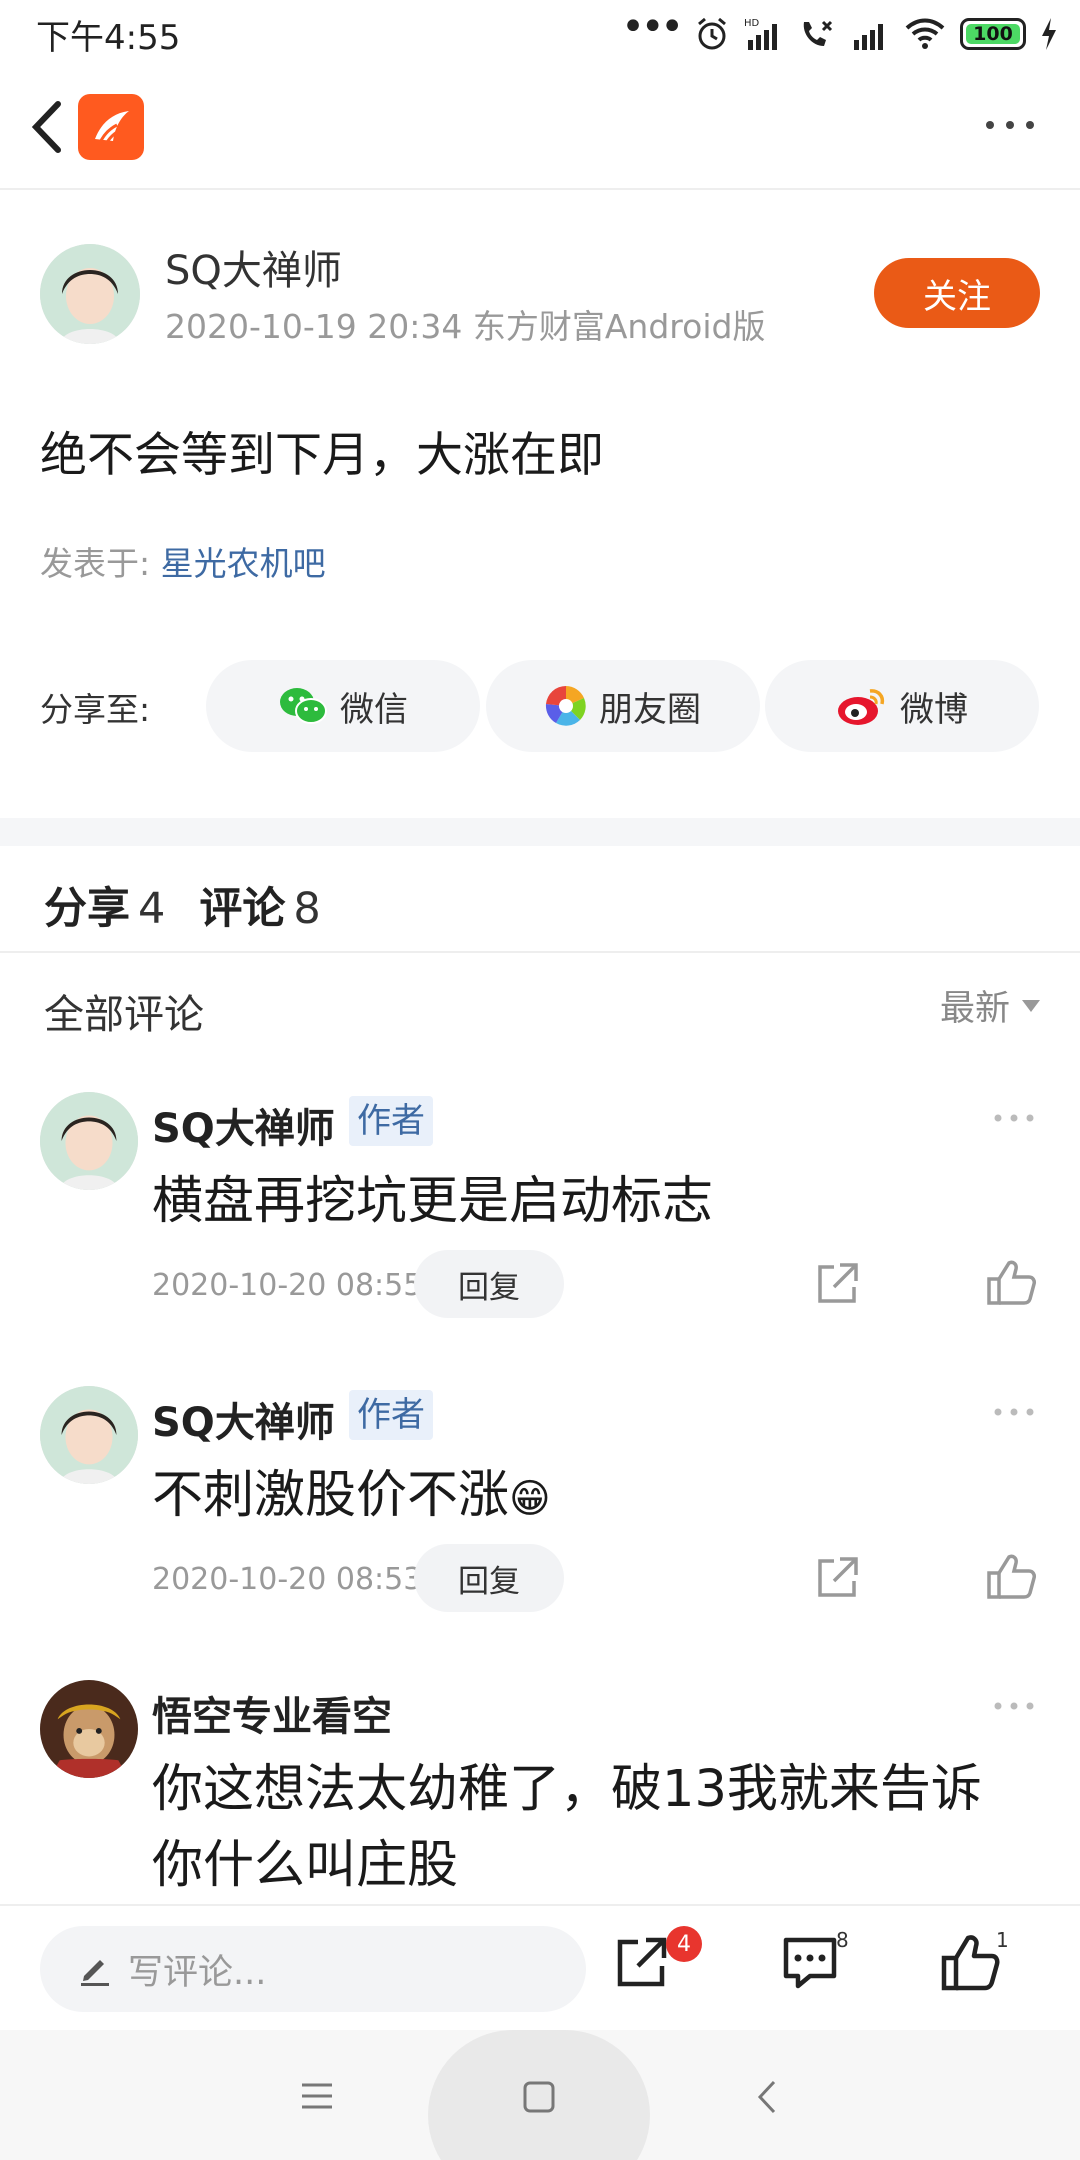 This screenshot has height=2160, width=1080. What do you see at coordinates (1010, 125) in the screenshot?
I see `more-options-icon` at bounding box center [1010, 125].